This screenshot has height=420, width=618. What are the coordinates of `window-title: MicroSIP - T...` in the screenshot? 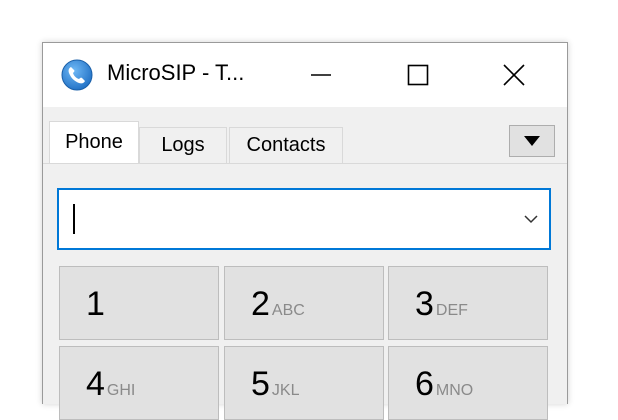 It's located at (176, 72).